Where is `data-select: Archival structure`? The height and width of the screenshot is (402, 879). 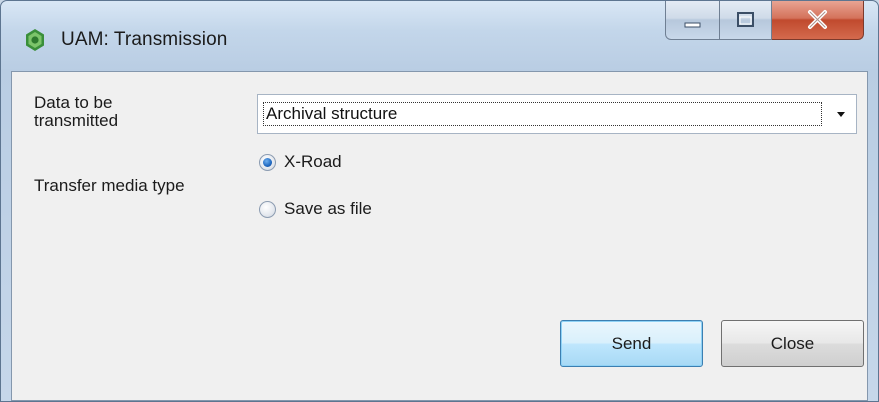
data-select: Archival structure is located at coordinates (557, 114).